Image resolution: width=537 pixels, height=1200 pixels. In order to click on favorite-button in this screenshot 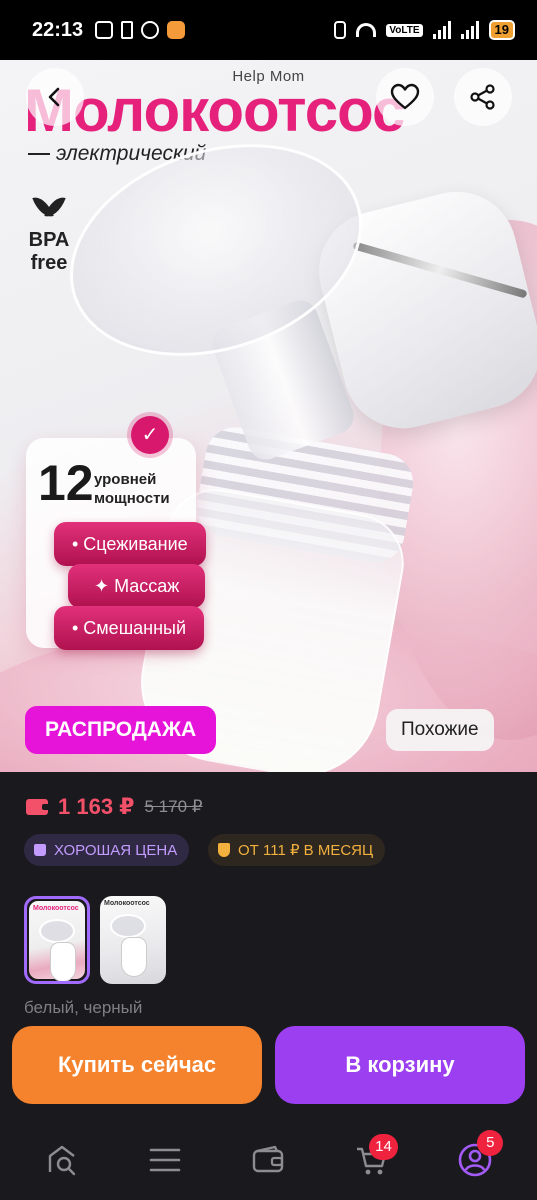, I will do `click(405, 97)`.